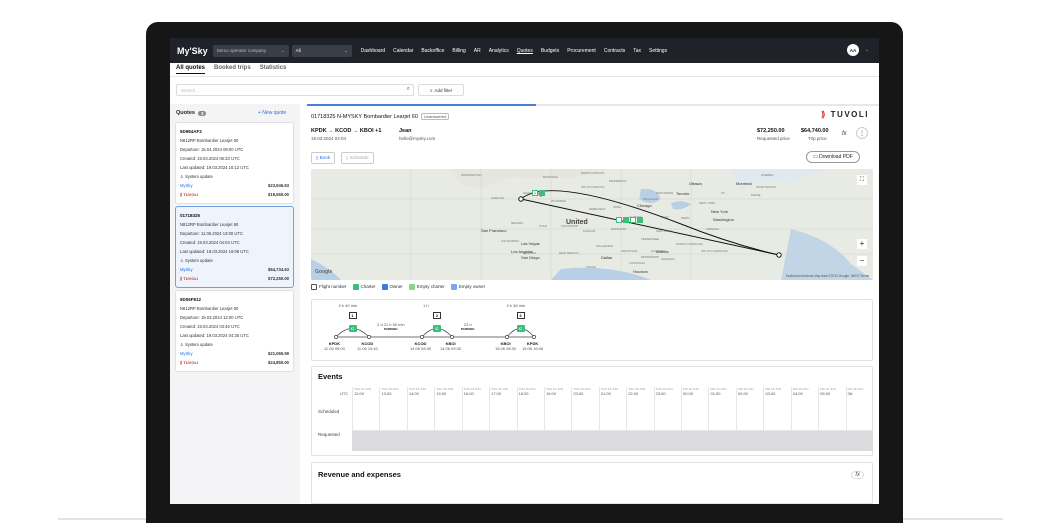 Image resolution: width=1061 pixels, height=523 pixels. Describe the element at coordinates (658, 51) in the screenshot. I see `nav-item-settings: Settings` at that location.